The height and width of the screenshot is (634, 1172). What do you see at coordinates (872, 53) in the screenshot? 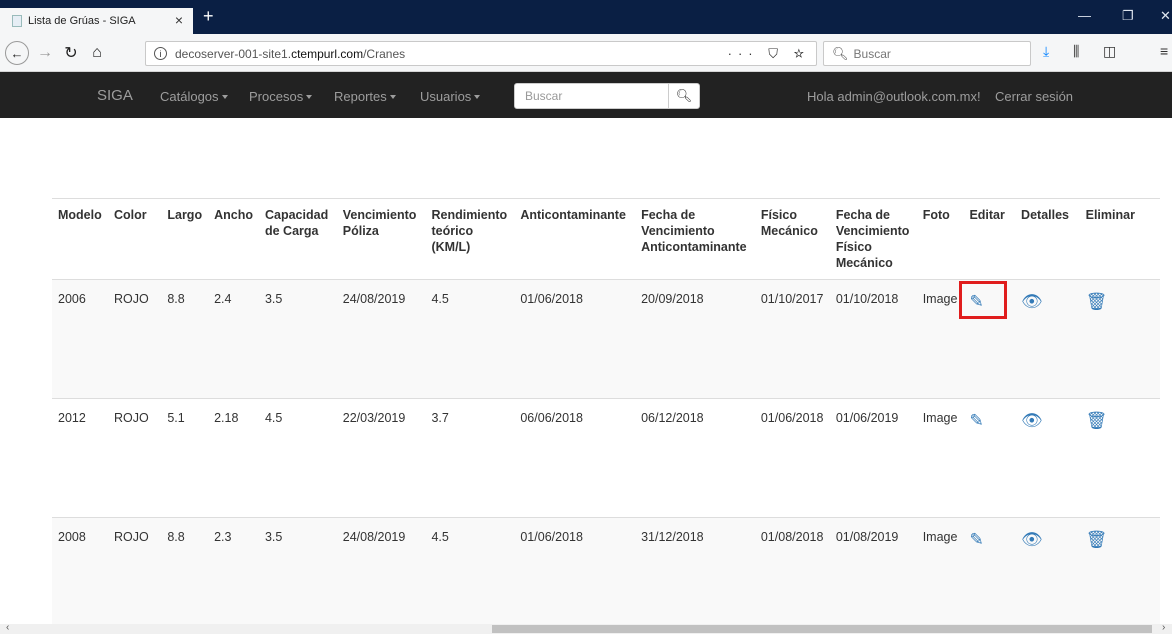
I see `browser-search-placeholder: Buscar` at bounding box center [872, 53].